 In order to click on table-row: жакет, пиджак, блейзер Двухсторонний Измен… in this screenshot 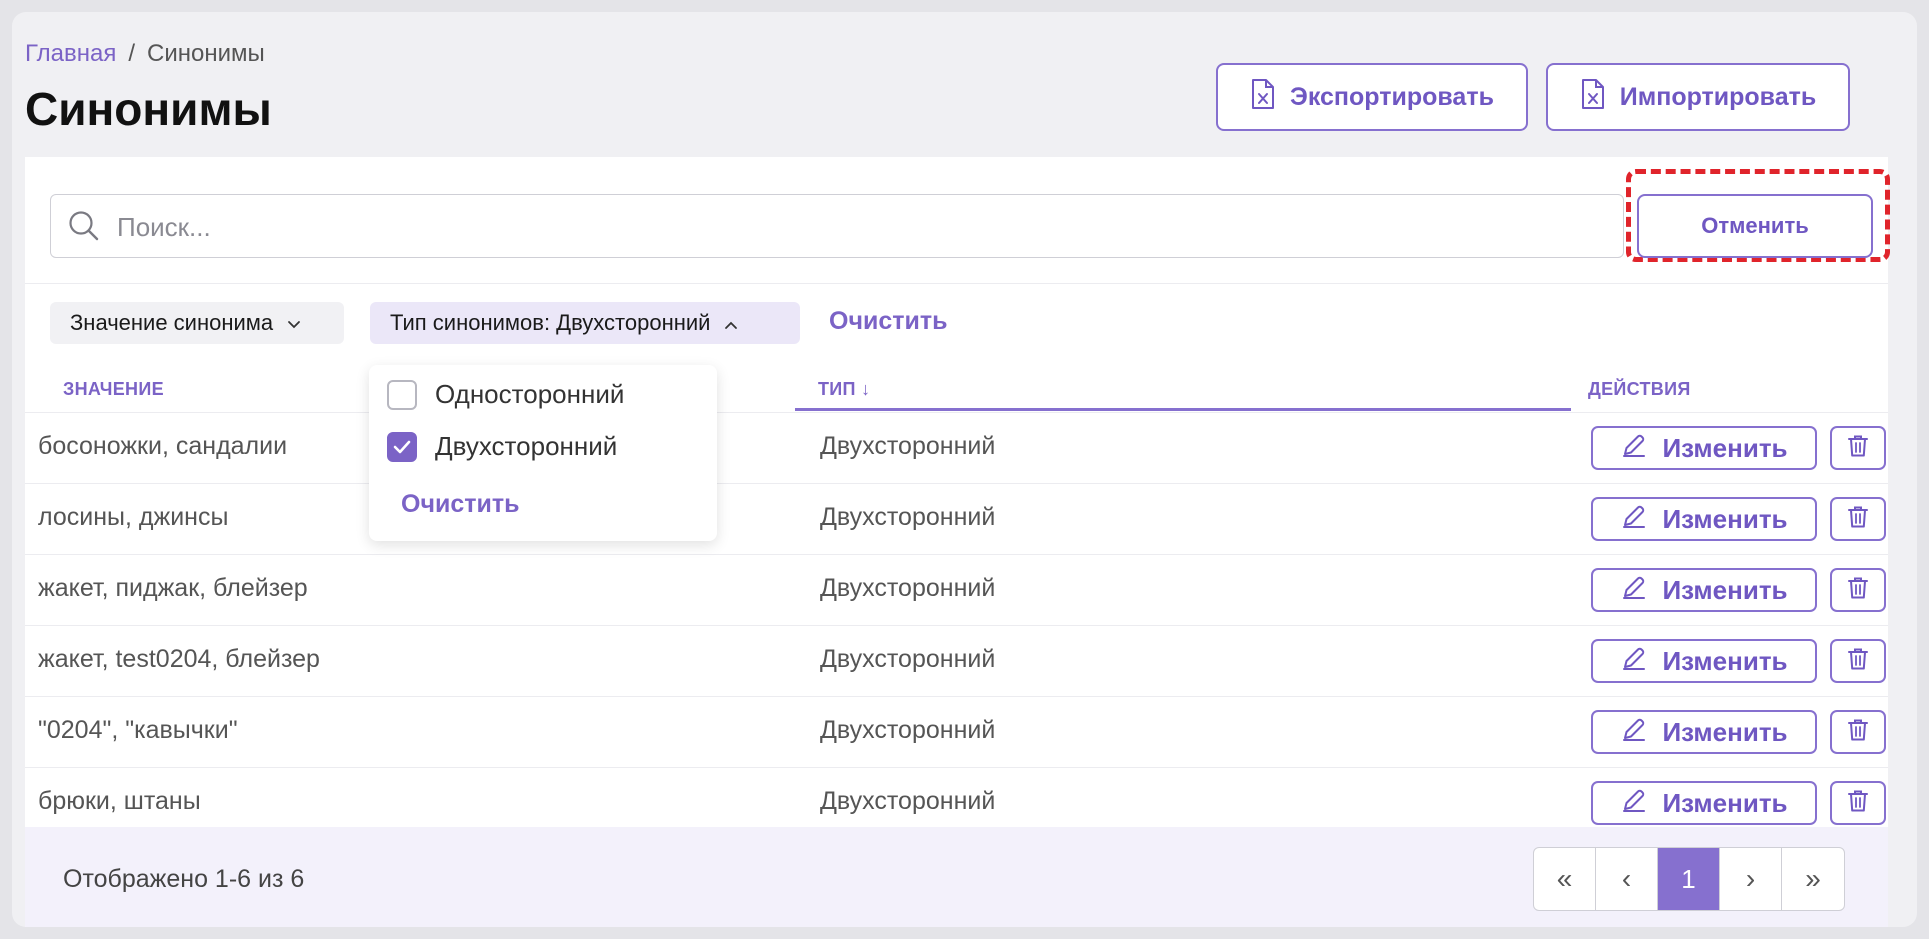, I will do `click(956, 589)`.